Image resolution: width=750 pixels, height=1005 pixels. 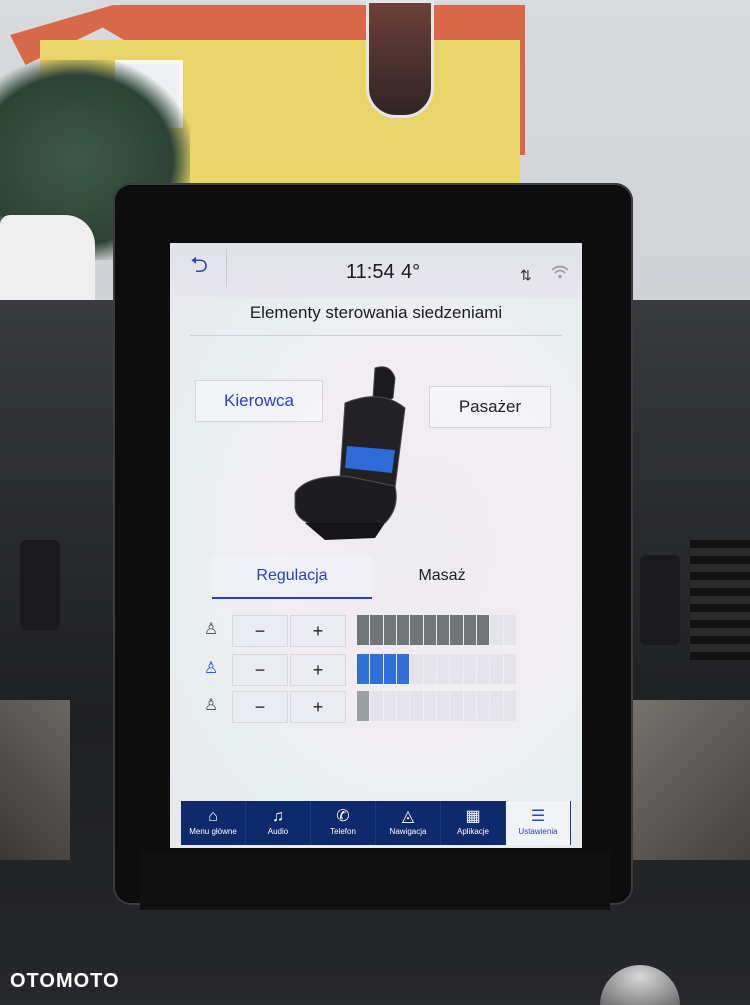 I want to click on tab-bar: Regulacja Masaż, so click(x=377, y=577).